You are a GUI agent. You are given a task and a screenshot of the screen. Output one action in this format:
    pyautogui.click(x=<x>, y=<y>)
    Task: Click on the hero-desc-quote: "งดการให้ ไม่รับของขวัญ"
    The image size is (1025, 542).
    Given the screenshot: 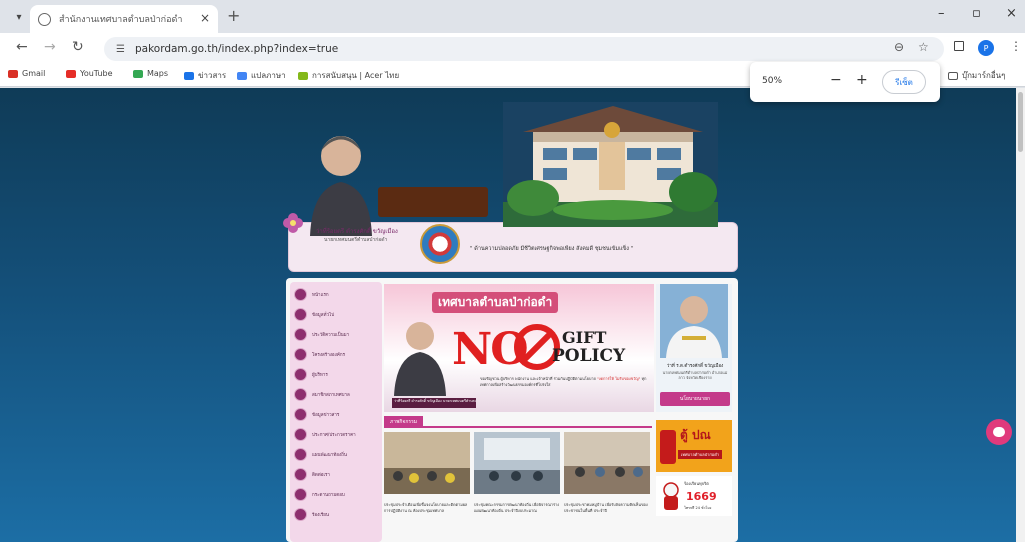 What is the action you would take?
    pyautogui.click(x=619, y=378)
    